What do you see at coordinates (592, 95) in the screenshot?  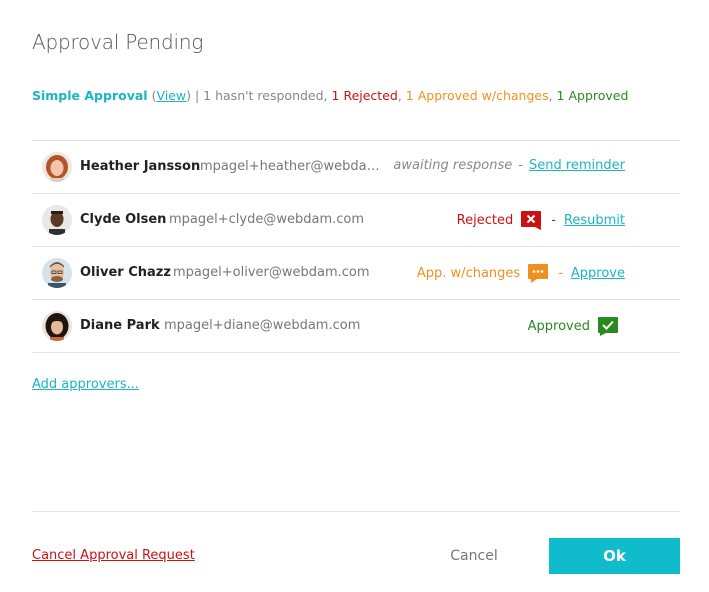 I see `summary-approved: 1 Approved` at bounding box center [592, 95].